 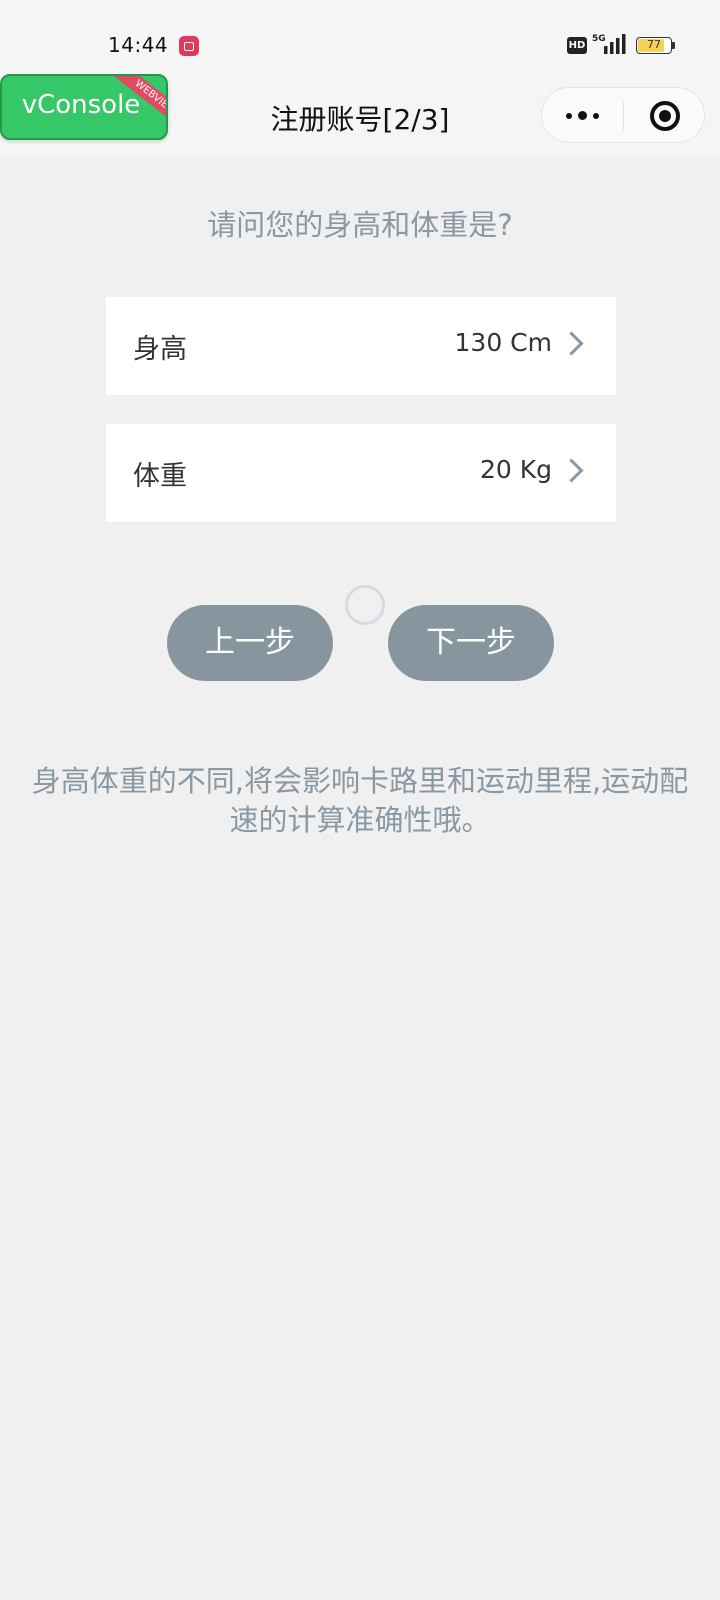 What do you see at coordinates (189, 46) in the screenshot?
I see `screen-record-icon` at bounding box center [189, 46].